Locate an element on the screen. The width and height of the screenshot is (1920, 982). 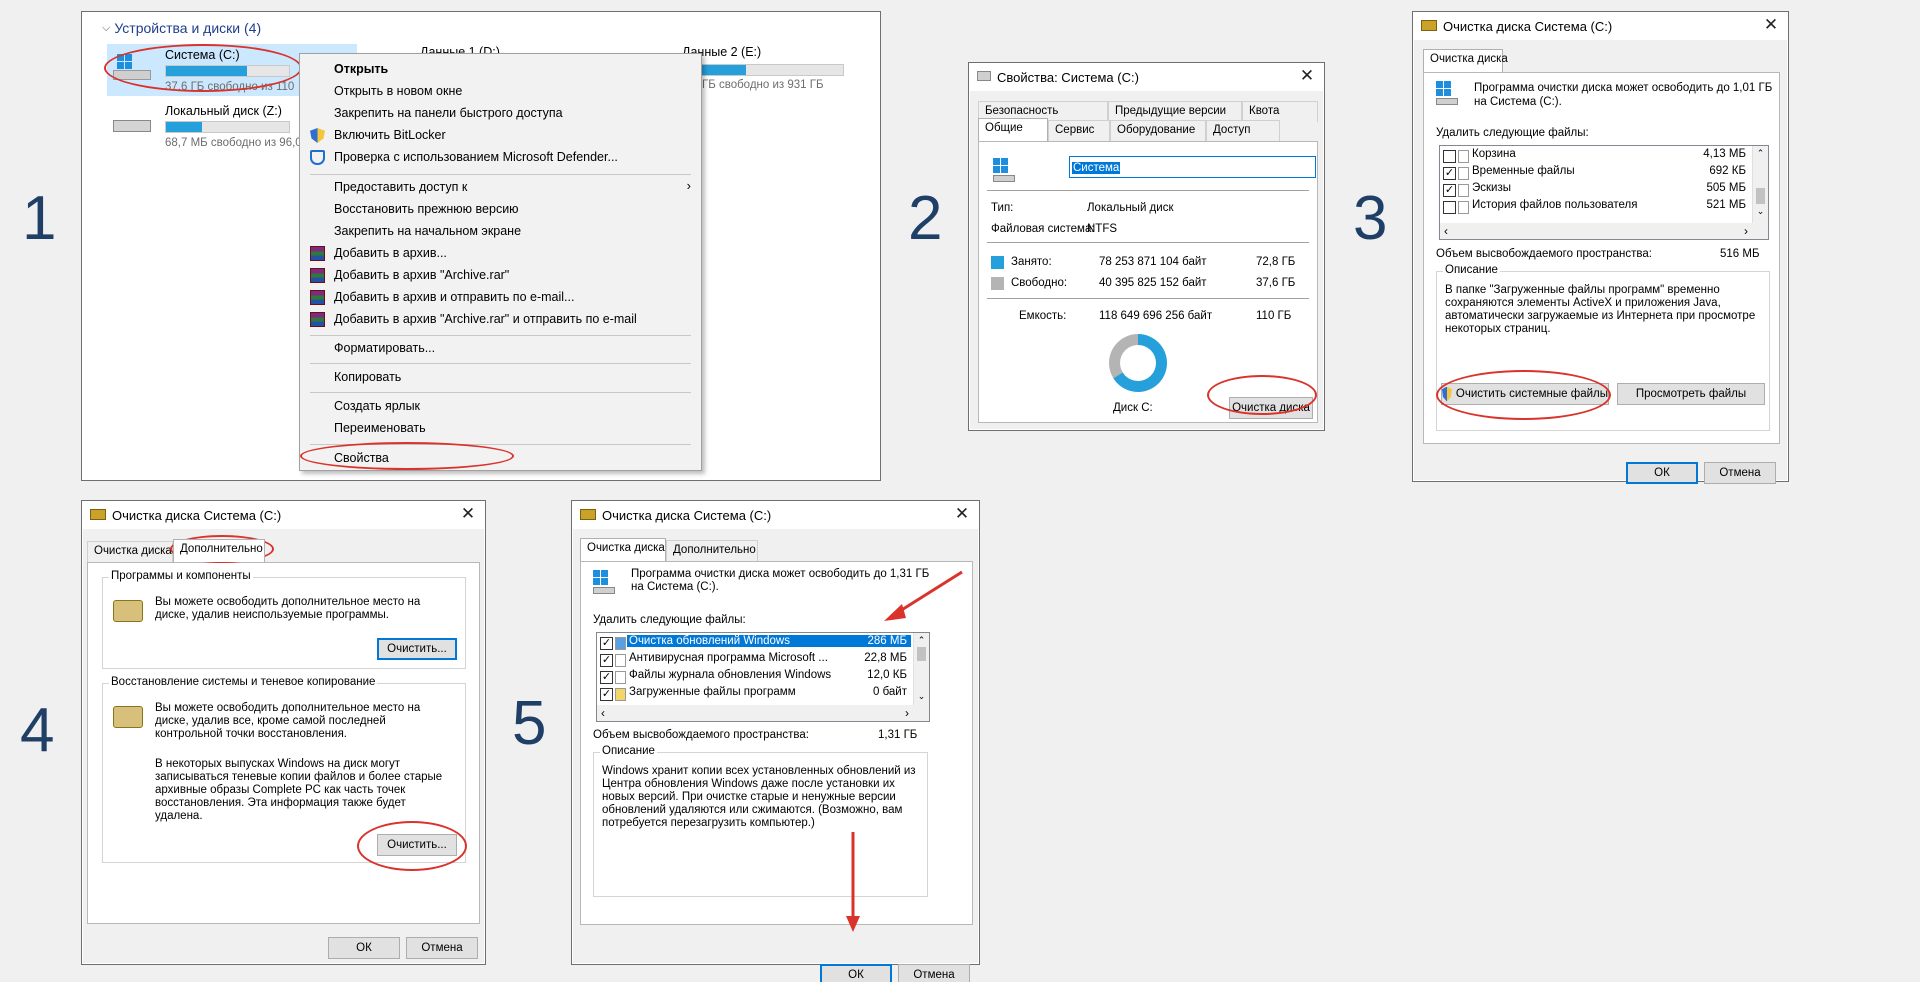
title-bar: Очистка диска Система (C:) is located at coordinates (283, 515).